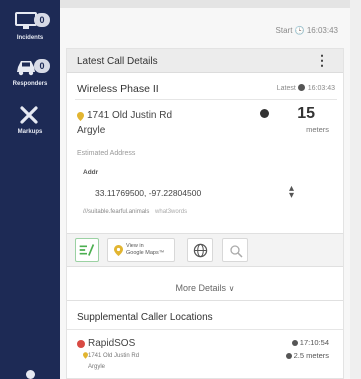 This screenshot has height=379, width=361. I want to click on nav-label-markups: Markups, so click(30, 132).